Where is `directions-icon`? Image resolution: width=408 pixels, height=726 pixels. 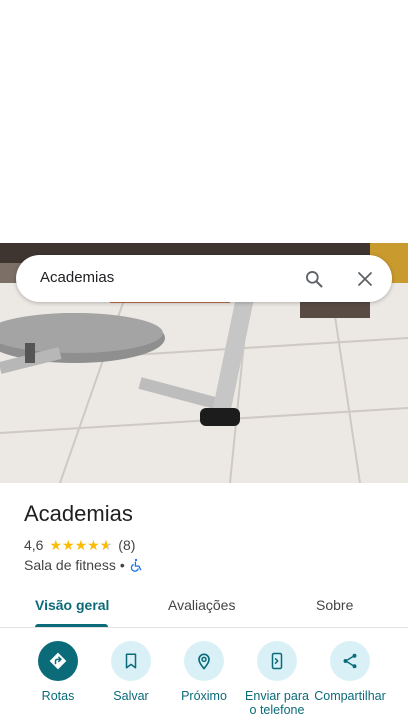
directions-icon is located at coordinates (58, 661).